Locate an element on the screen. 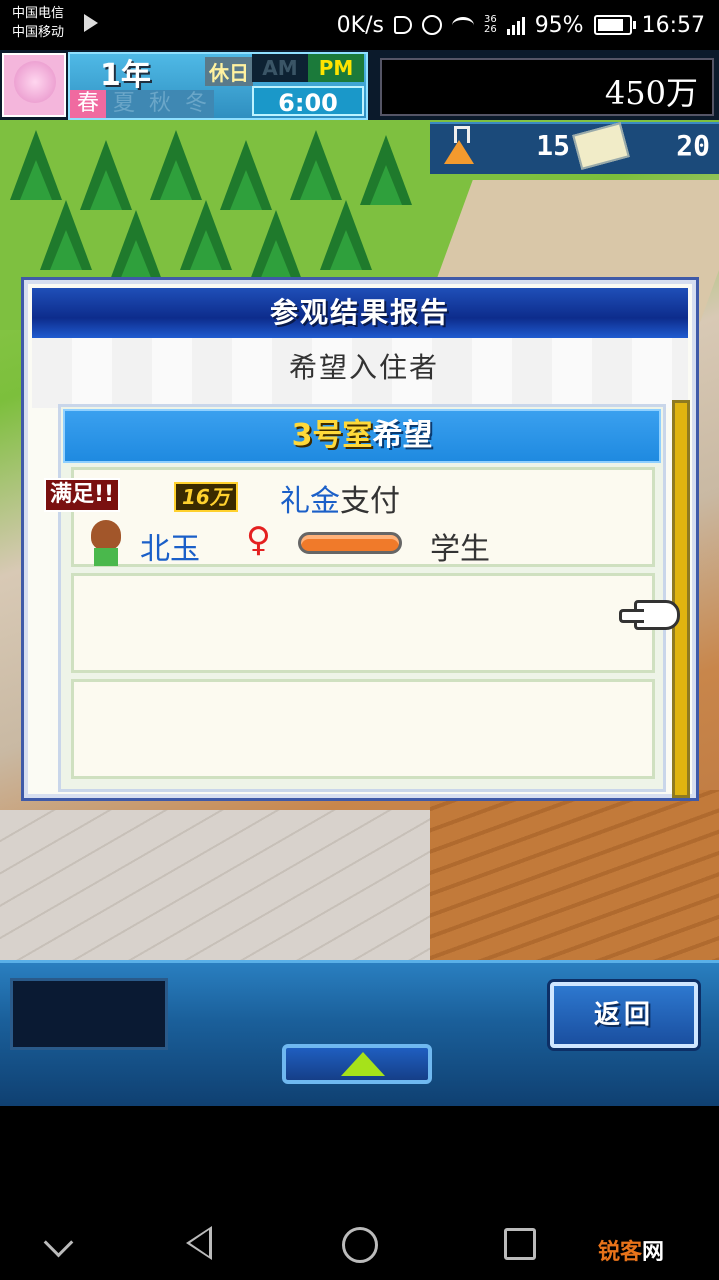  carrier-2: 中国移动 is located at coordinates (38, 32).